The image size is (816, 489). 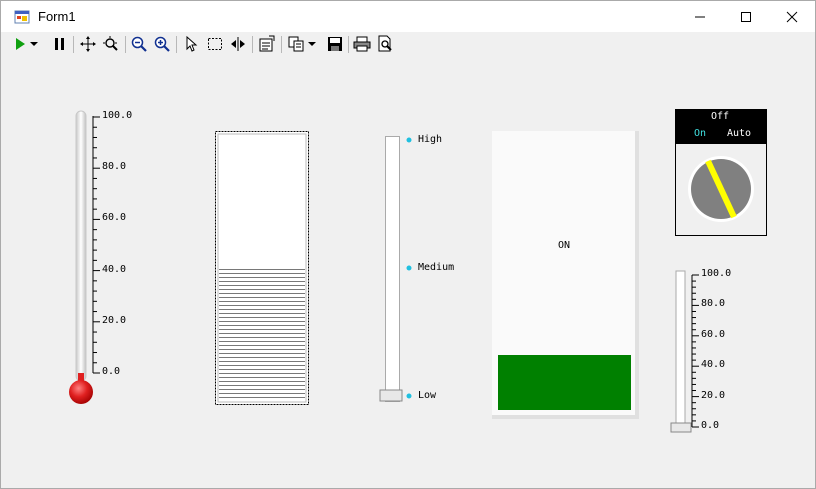 I want to click on slider-tick-label: 100.0, so click(x=716, y=273).